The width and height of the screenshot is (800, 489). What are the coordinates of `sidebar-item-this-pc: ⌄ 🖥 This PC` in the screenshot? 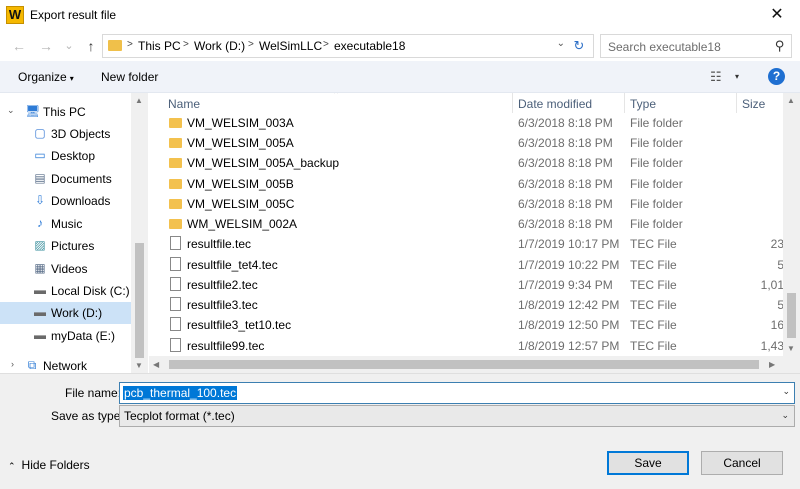 It's located at (74, 112).